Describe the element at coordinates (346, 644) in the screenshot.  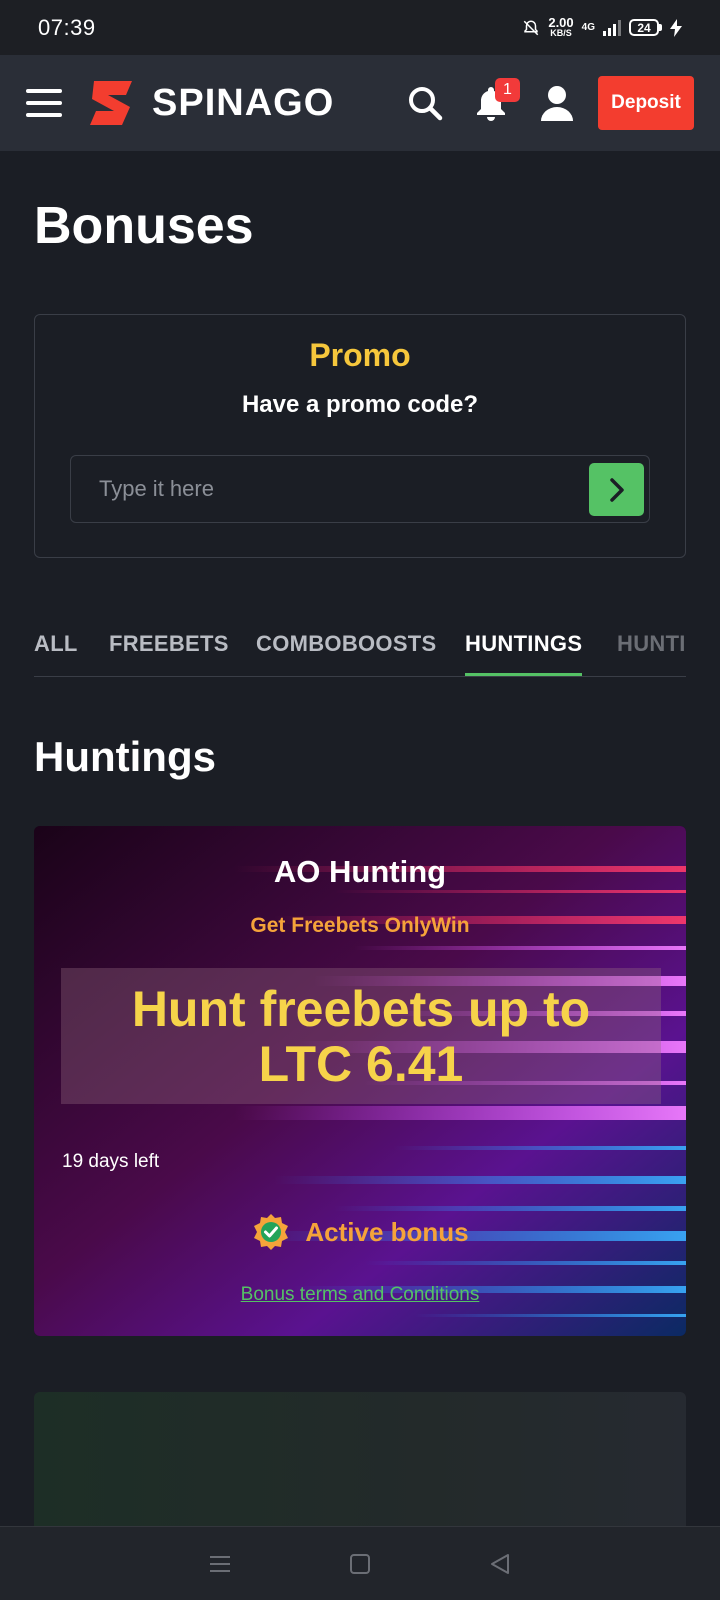
I see `tab-comboboosts: COMBOBOOSTS` at that location.